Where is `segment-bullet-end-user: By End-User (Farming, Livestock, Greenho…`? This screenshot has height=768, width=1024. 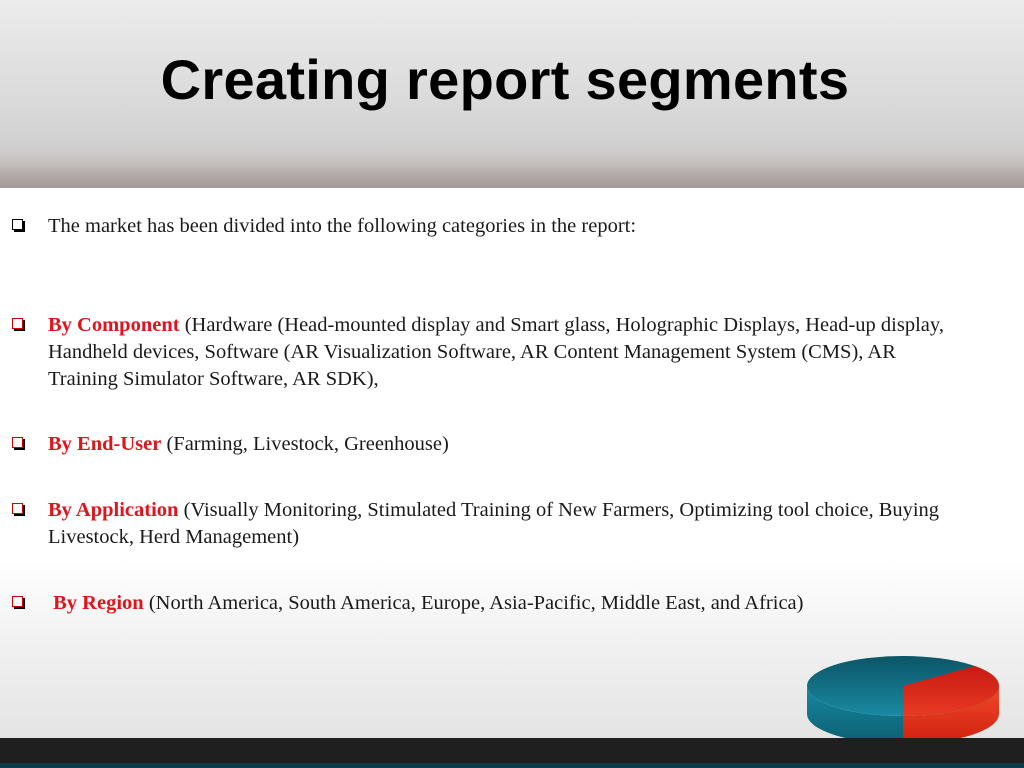
segment-bullet-end-user: By End-User (Farming, Livestock, Greenho… is located at coordinates (482, 444).